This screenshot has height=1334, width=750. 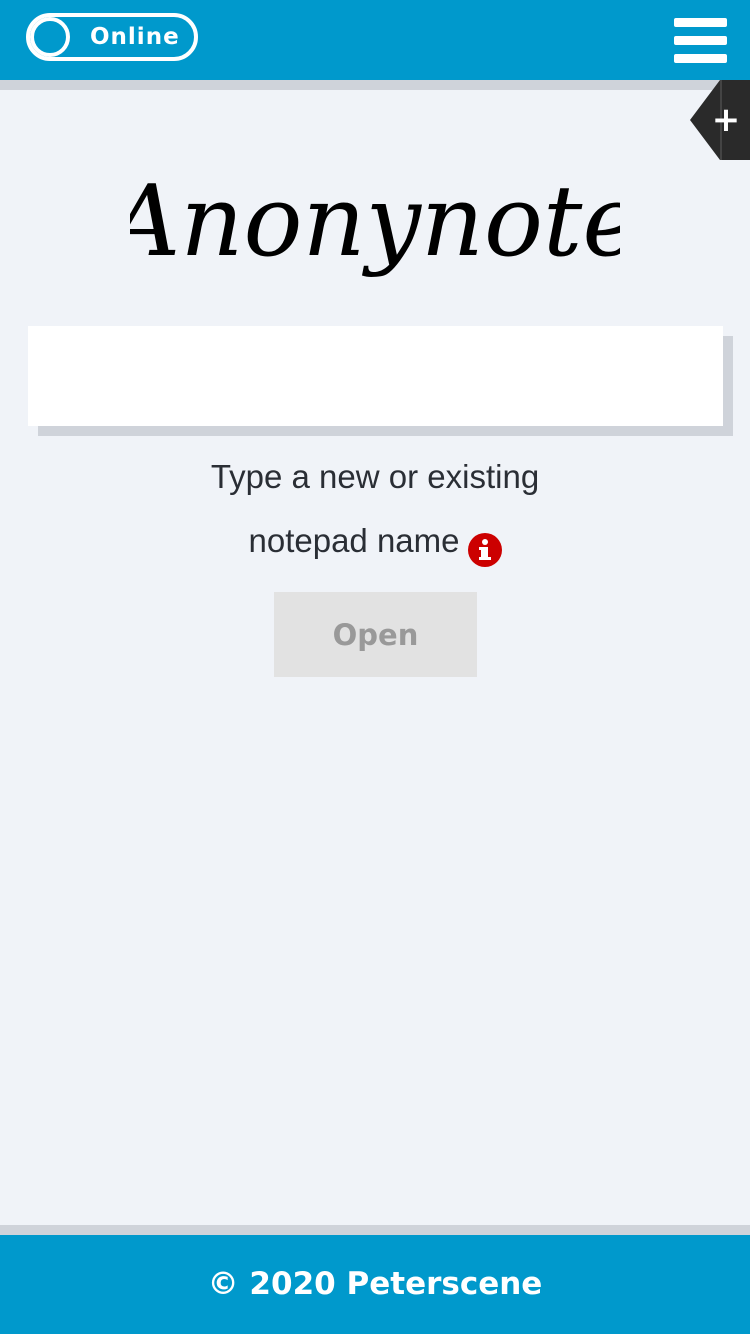 I want to click on online-status-toggle: Online, so click(x=112, y=37).